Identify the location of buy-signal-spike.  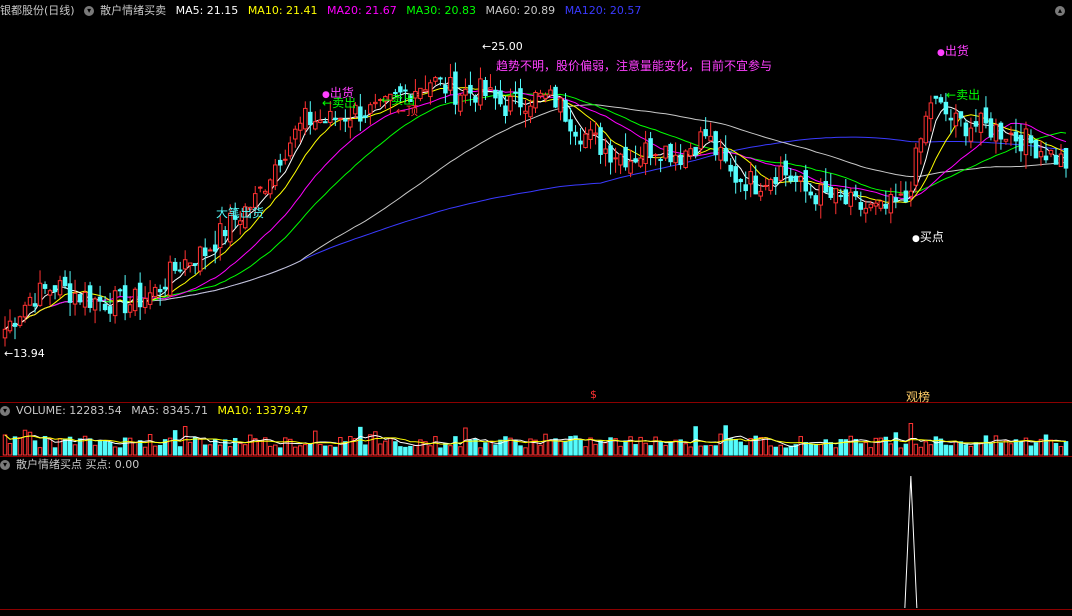
(911, 542).